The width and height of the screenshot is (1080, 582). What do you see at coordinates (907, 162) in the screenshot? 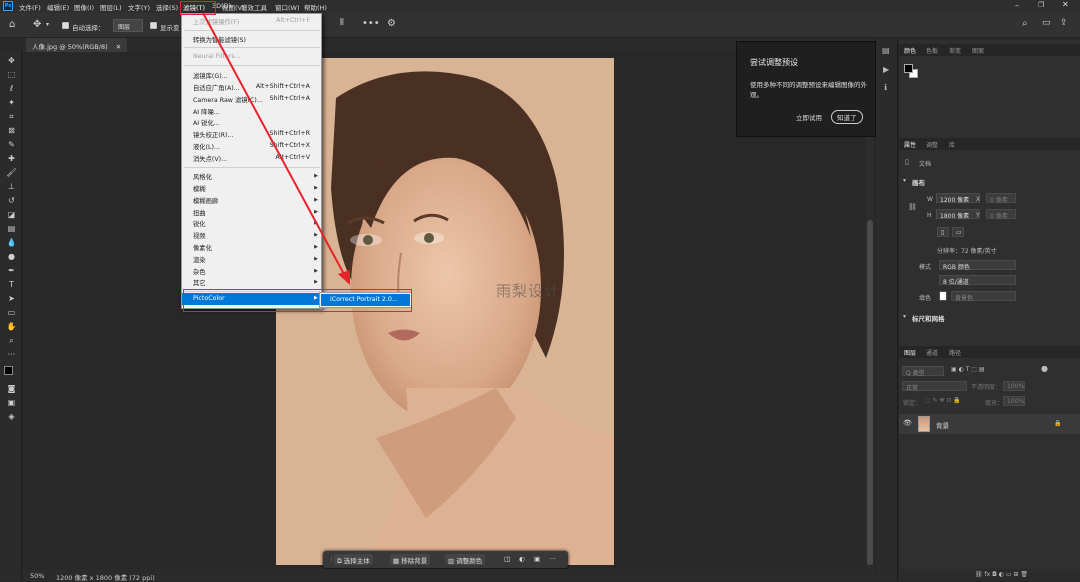
I see `document-icon: ▯` at bounding box center [907, 162].